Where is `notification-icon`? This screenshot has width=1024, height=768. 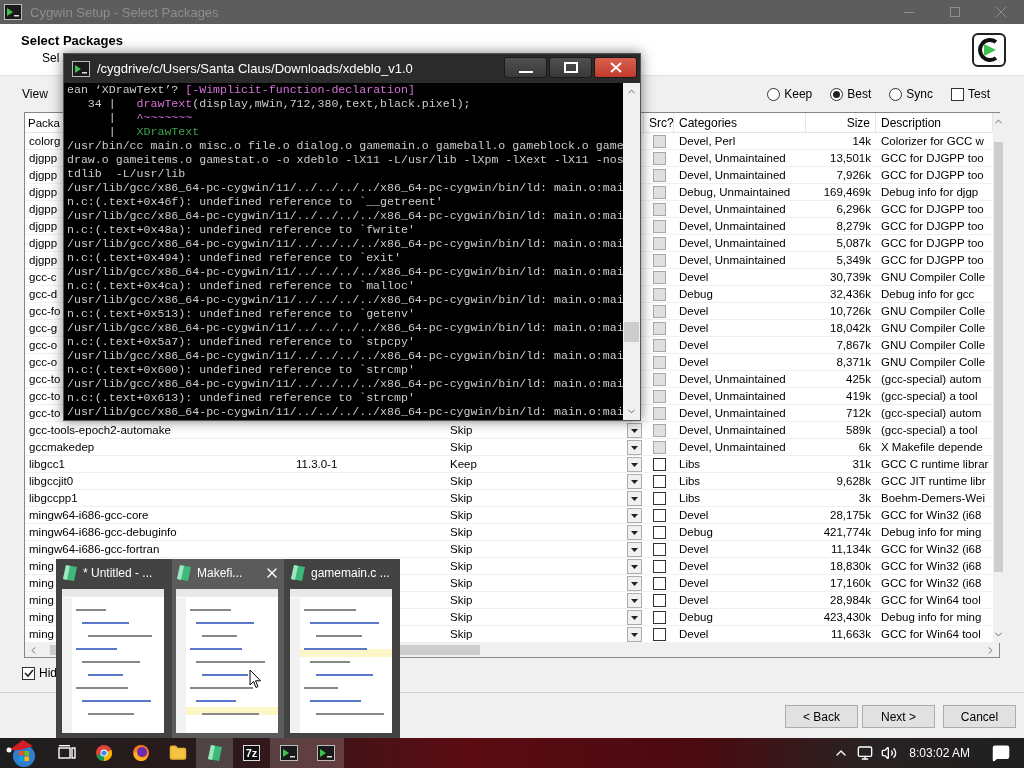
notification-icon is located at coordinates (1001, 753).